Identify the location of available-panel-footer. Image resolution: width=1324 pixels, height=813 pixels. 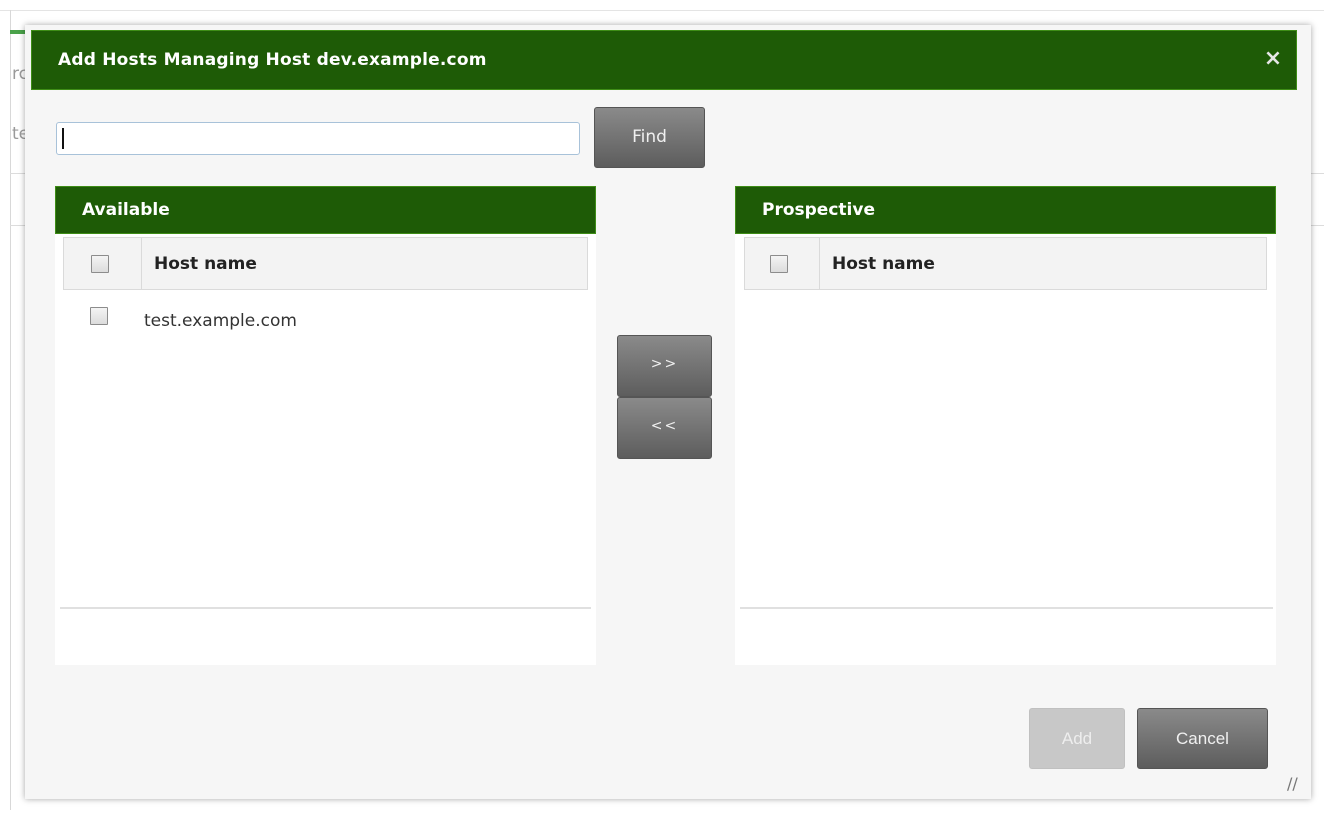
(325, 608).